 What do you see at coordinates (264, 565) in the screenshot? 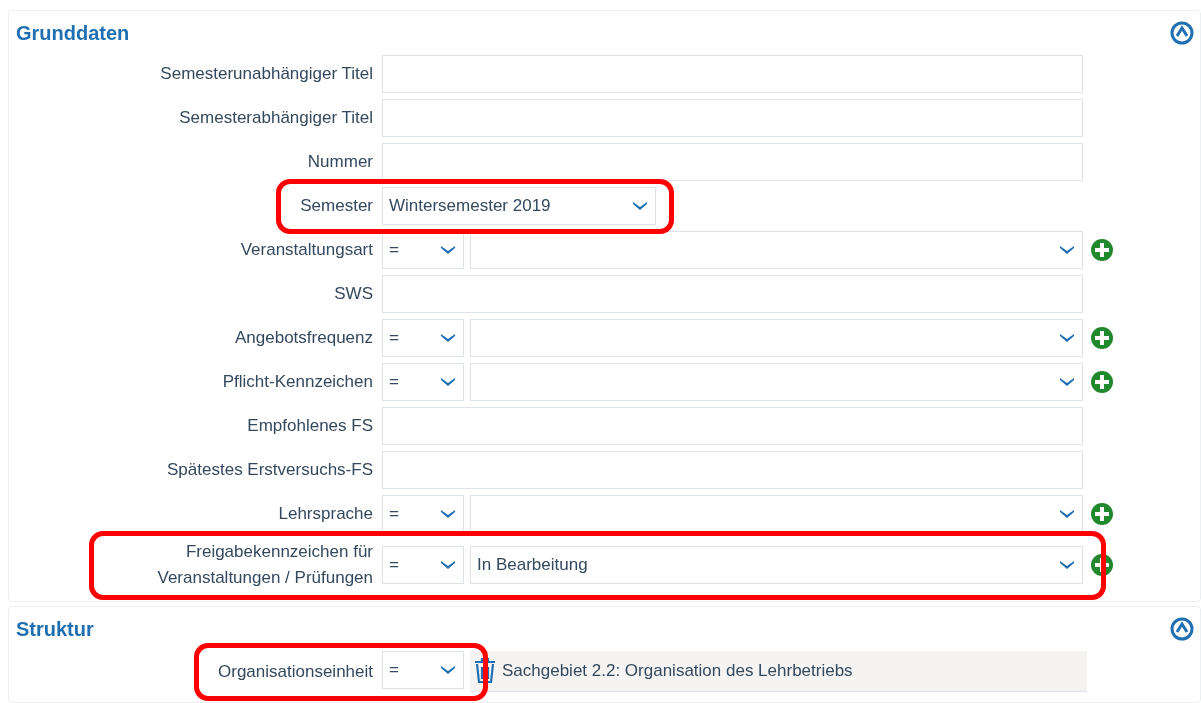
I see `field-label: Freigabekennzeichen für Veranstaltungen / Prüfungen` at bounding box center [264, 565].